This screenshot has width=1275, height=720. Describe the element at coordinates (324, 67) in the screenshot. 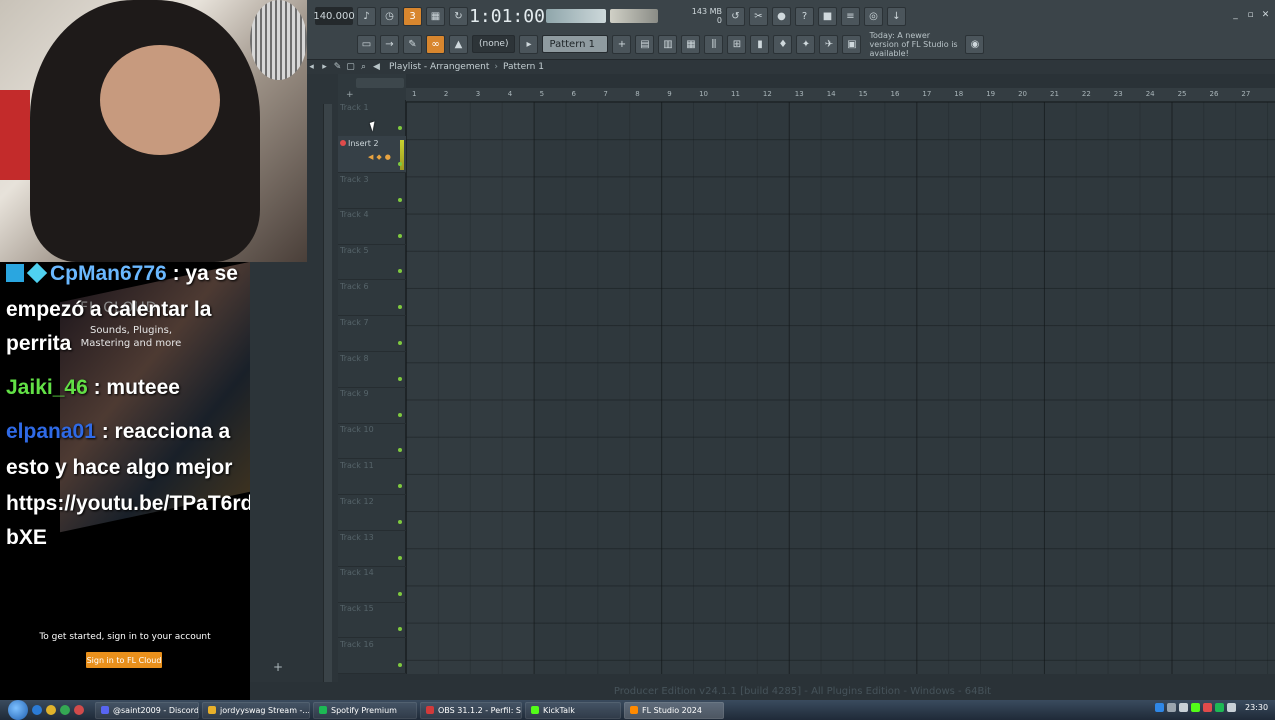

I see `arrow-right-icon: ▸` at that location.